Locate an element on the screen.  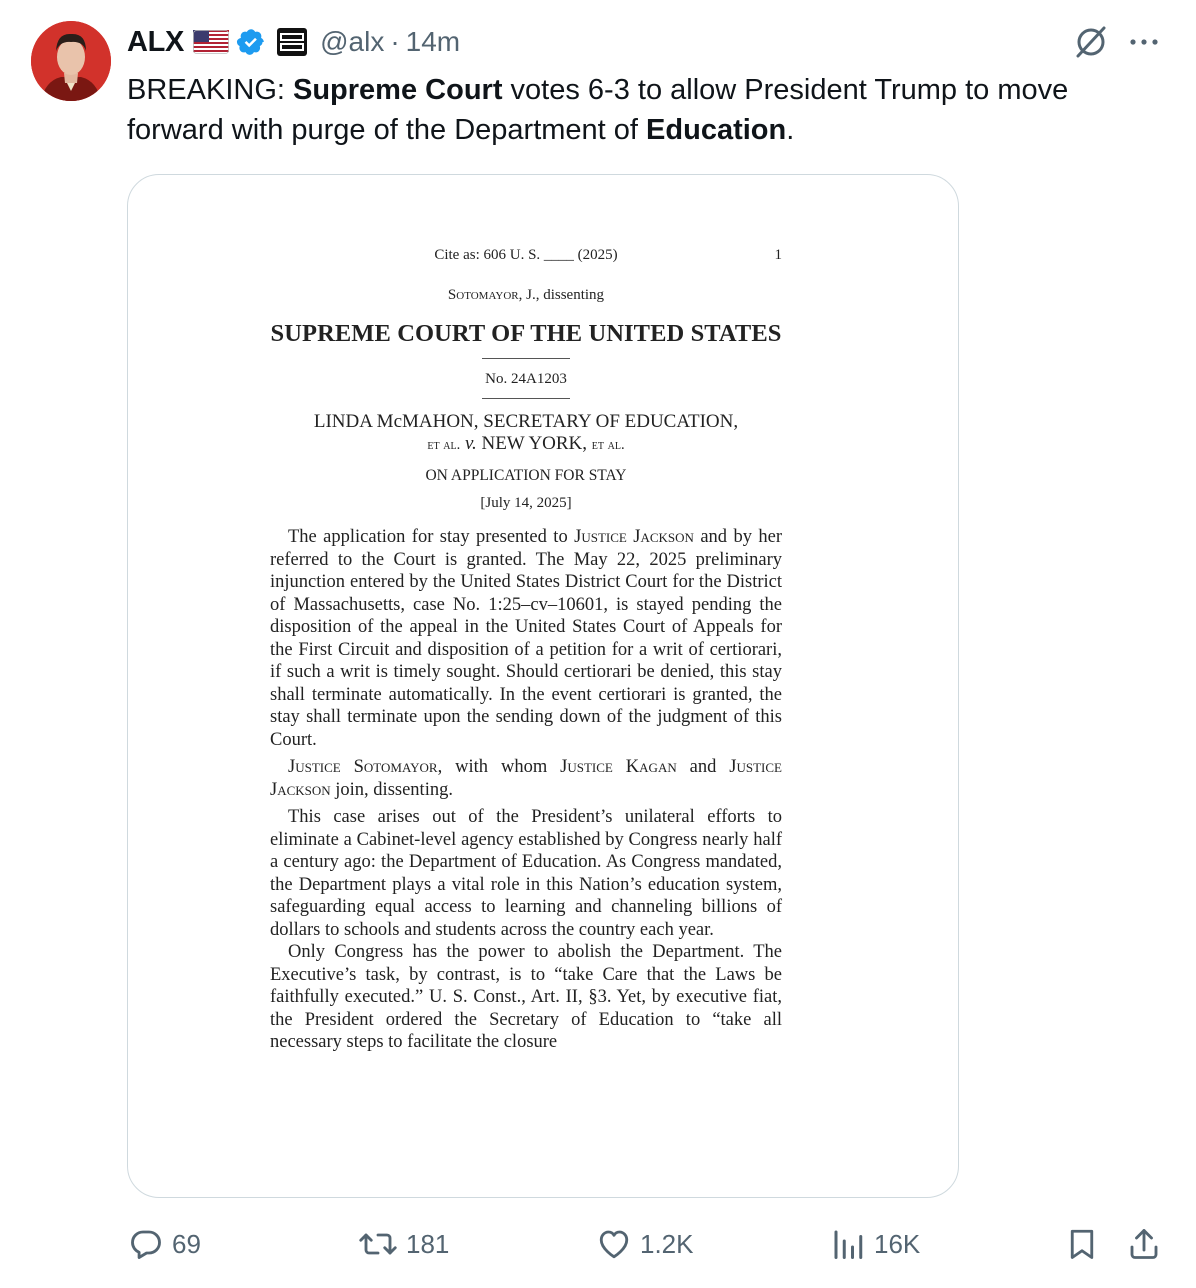
more-icon is located at coordinates (1144, 42).